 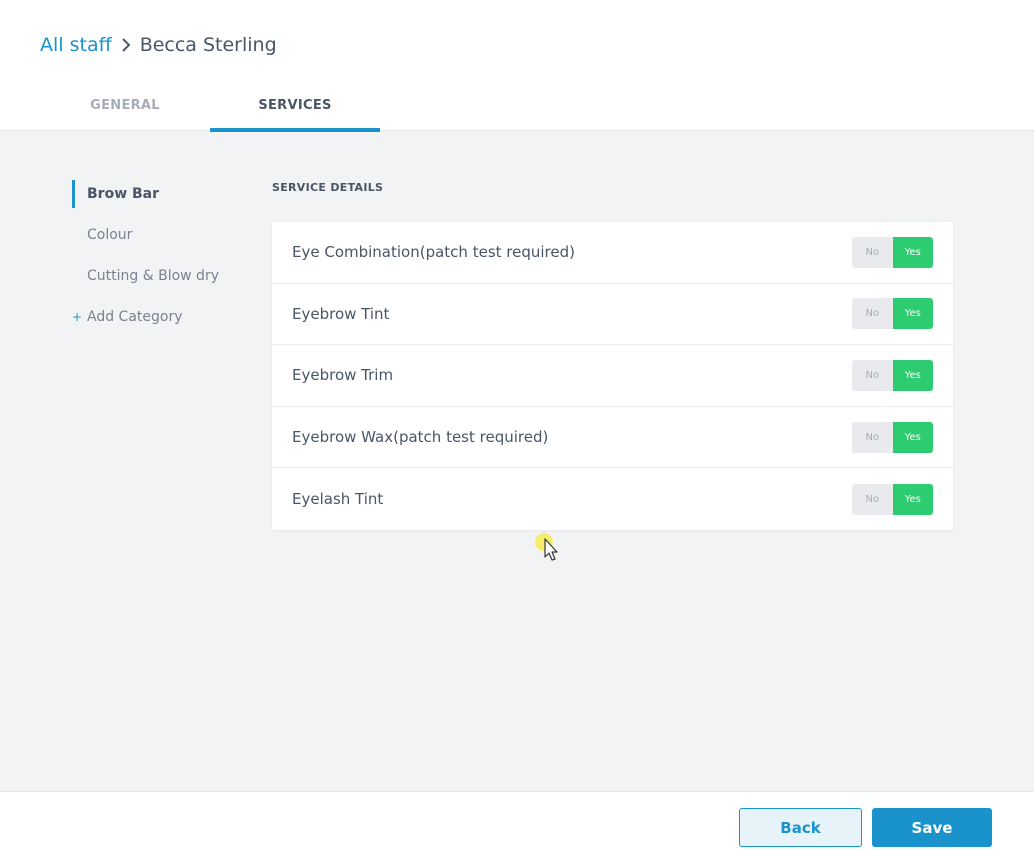 I want to click on service-name: Eye Combination(patch test required), so click(x=433, y=252).